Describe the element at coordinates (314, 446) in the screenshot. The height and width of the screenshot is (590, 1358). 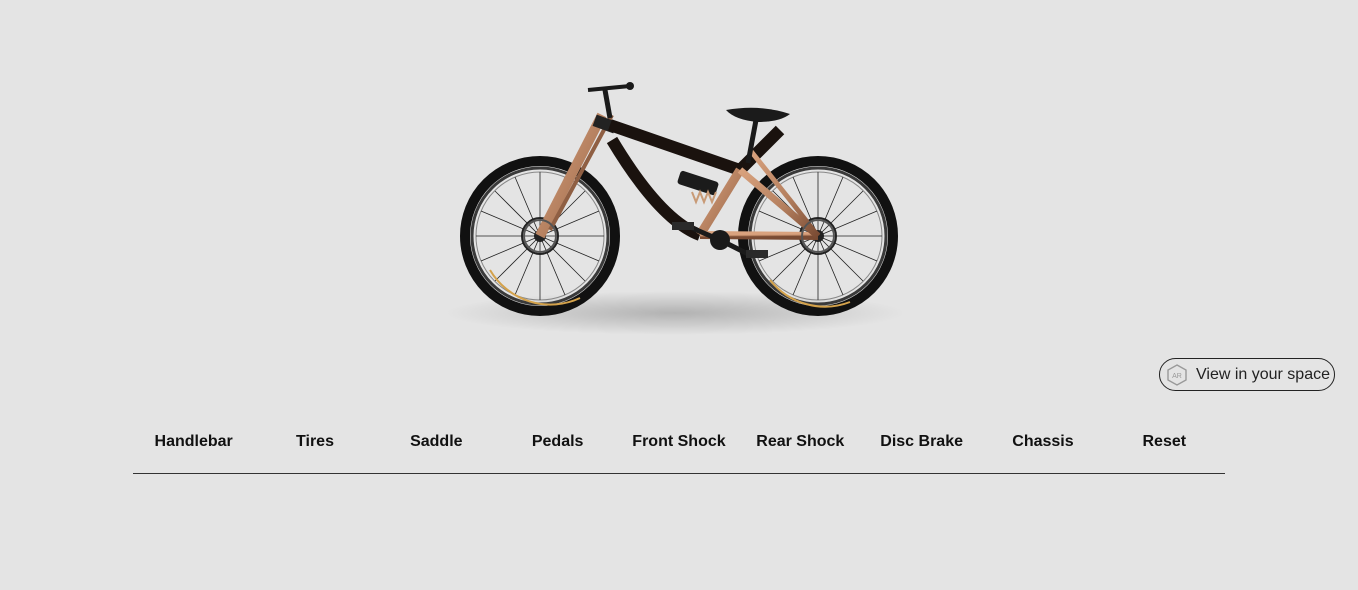
I see `nav-item-tires: Tires` at that location.